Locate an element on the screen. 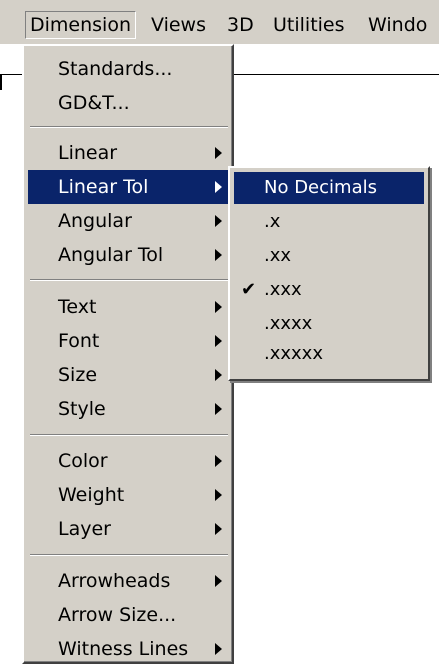 This screenshot has width=439, height=666. menu-item-layer: Layer is located at coordinates (129, 529).